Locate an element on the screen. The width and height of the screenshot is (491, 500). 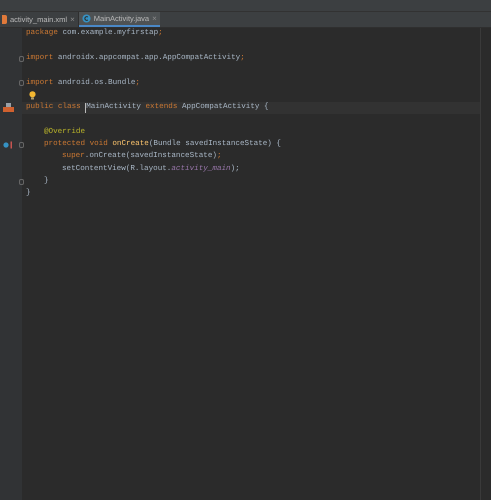
lightbulb-icon is located at coordinates (32, 95).